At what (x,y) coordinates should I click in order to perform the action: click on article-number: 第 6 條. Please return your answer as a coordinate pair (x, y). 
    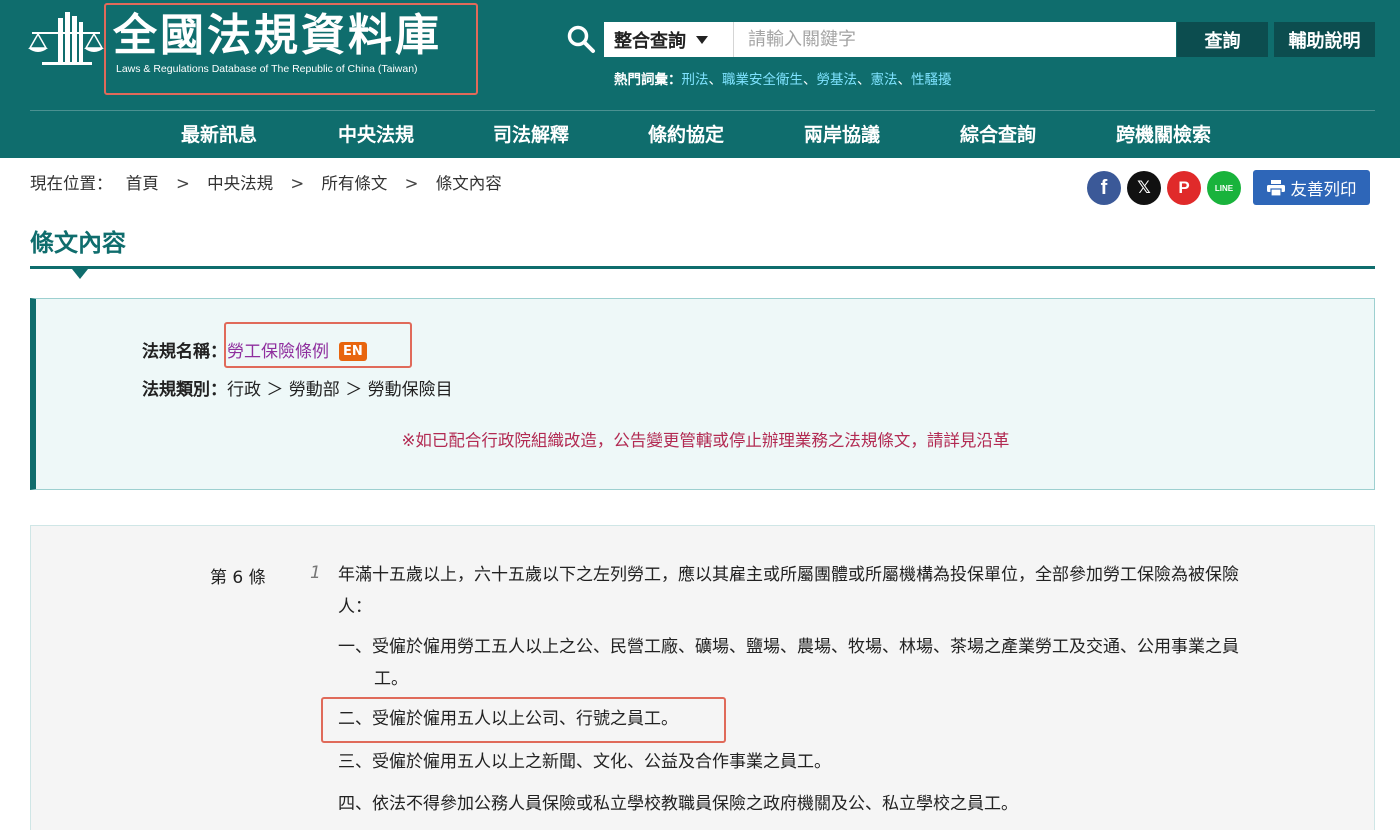
    Looking at the image, I should click on (238, 578).